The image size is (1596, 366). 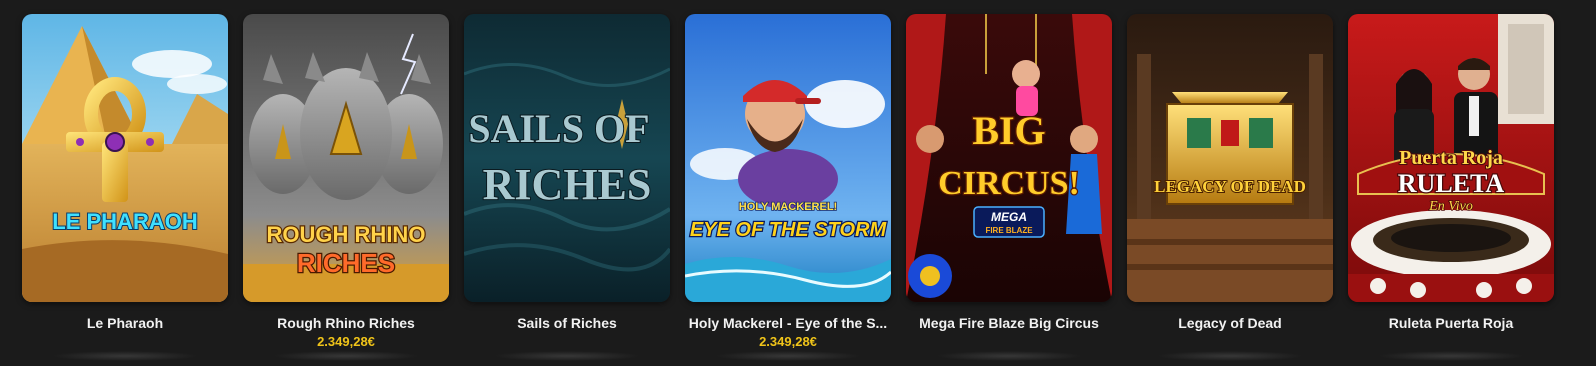 I want to click on game-thumbnail-legacy-of-dead: LEGACY OF DEAD, so click(x=1230, y=158).